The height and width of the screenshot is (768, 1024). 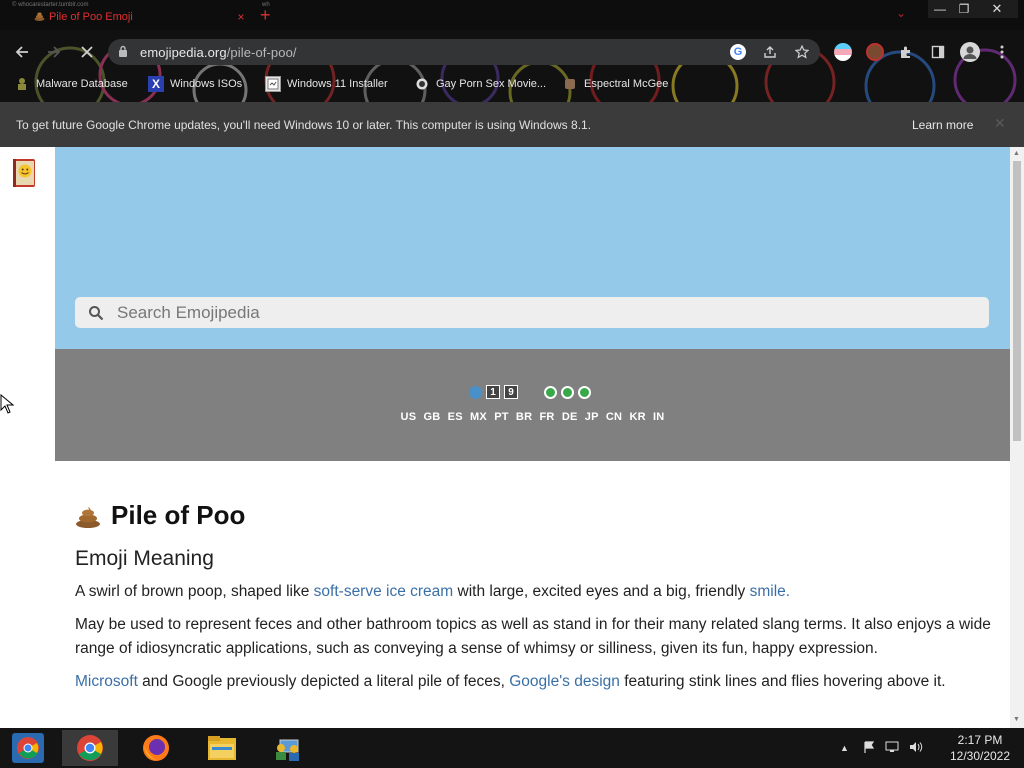 What do you see at coordinates (1000, 123) in the screenshot?
I see `infobar-close-icon: ✕` at bounding box center [1000, 123].